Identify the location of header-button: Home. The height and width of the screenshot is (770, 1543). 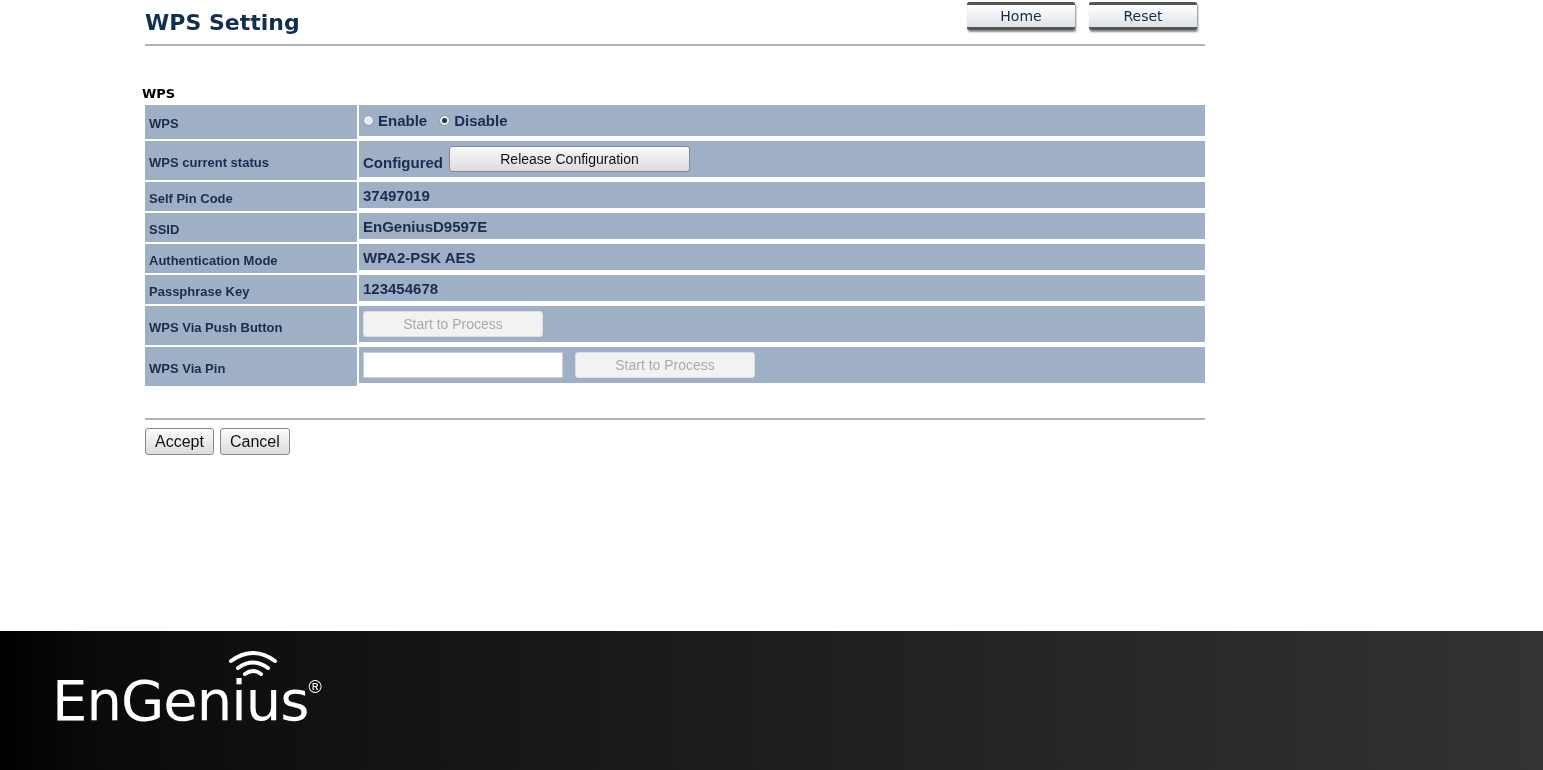
(1021, 16).